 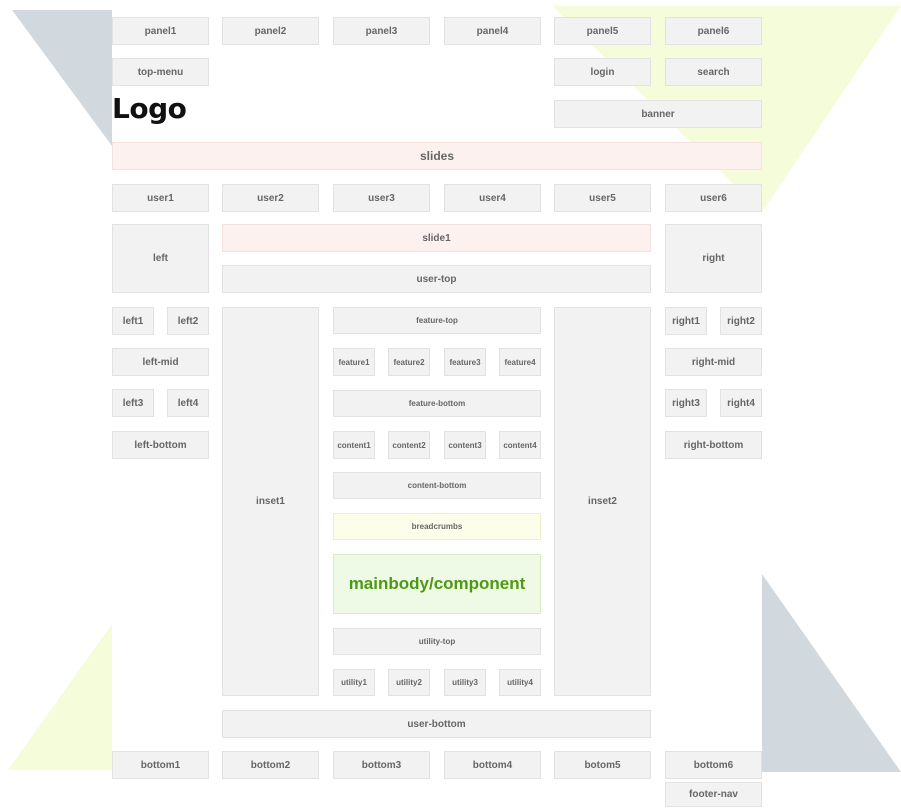 What do you see at coordinates (188, 321) in the screenshot?
I see `position-left2: left2` at bounding box center [188, 321].